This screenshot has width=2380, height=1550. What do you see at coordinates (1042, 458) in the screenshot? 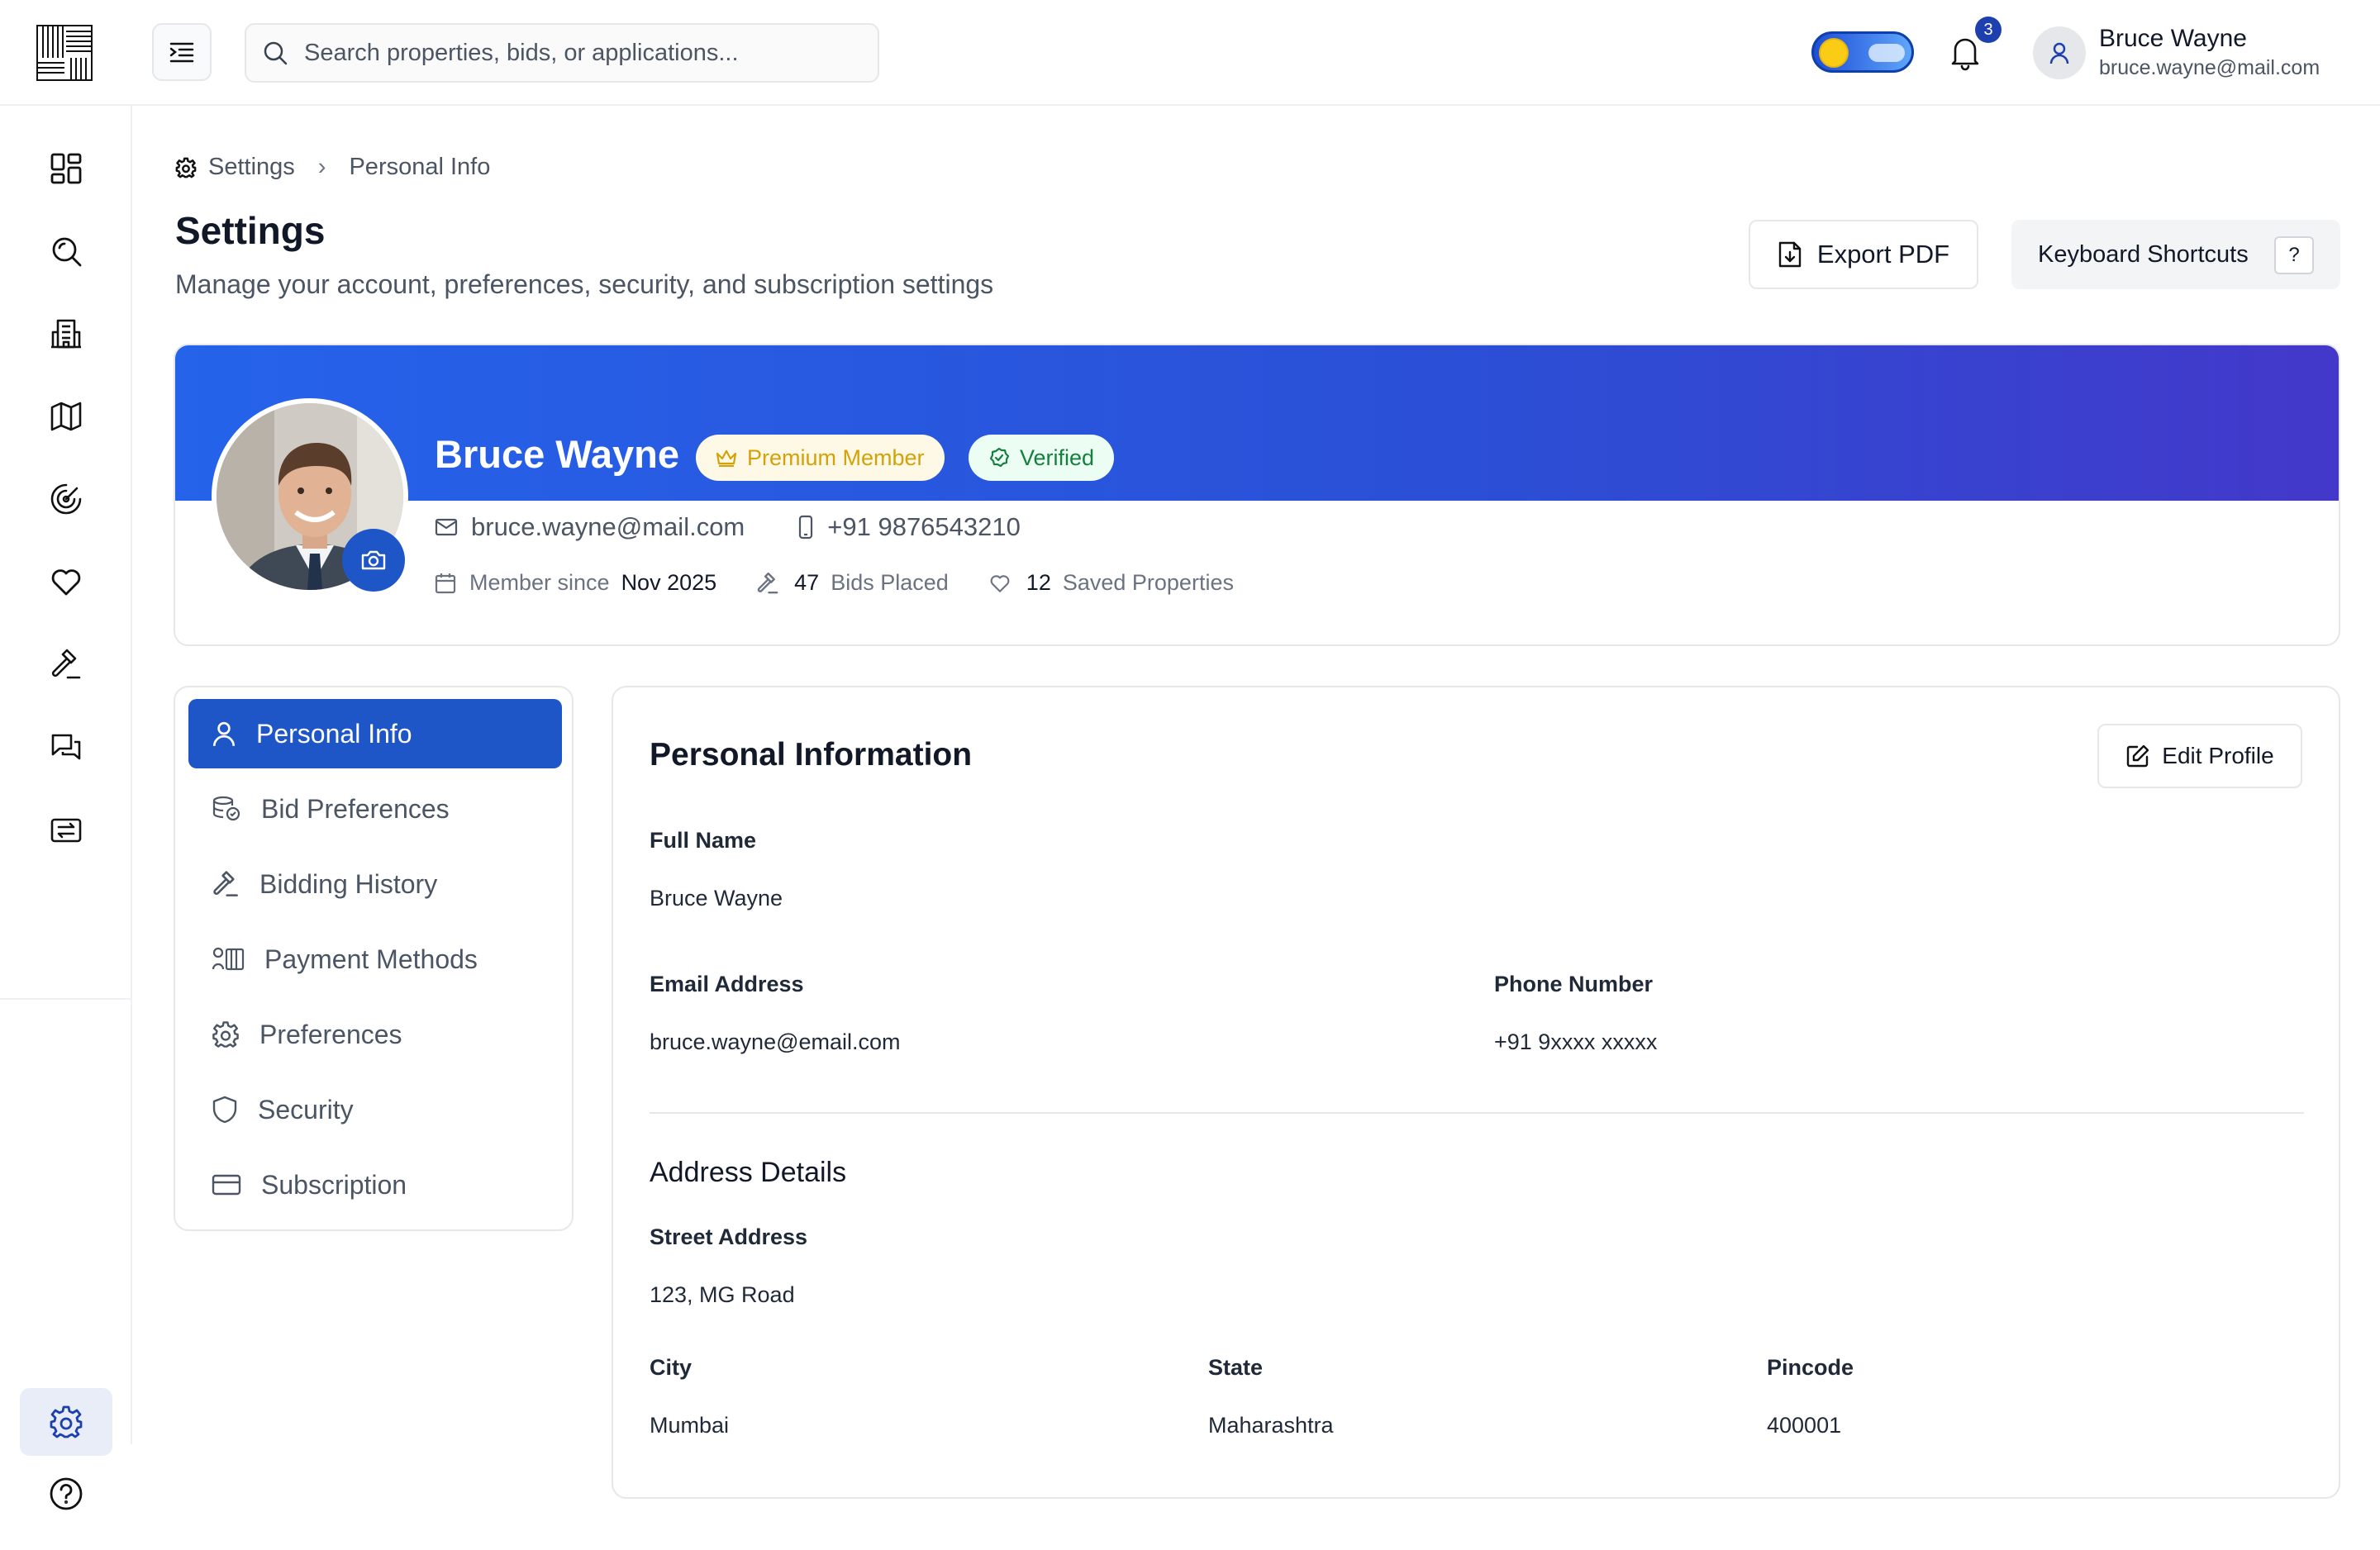
I see `verified-badge: Verified` at bounding box center [1042, 458].